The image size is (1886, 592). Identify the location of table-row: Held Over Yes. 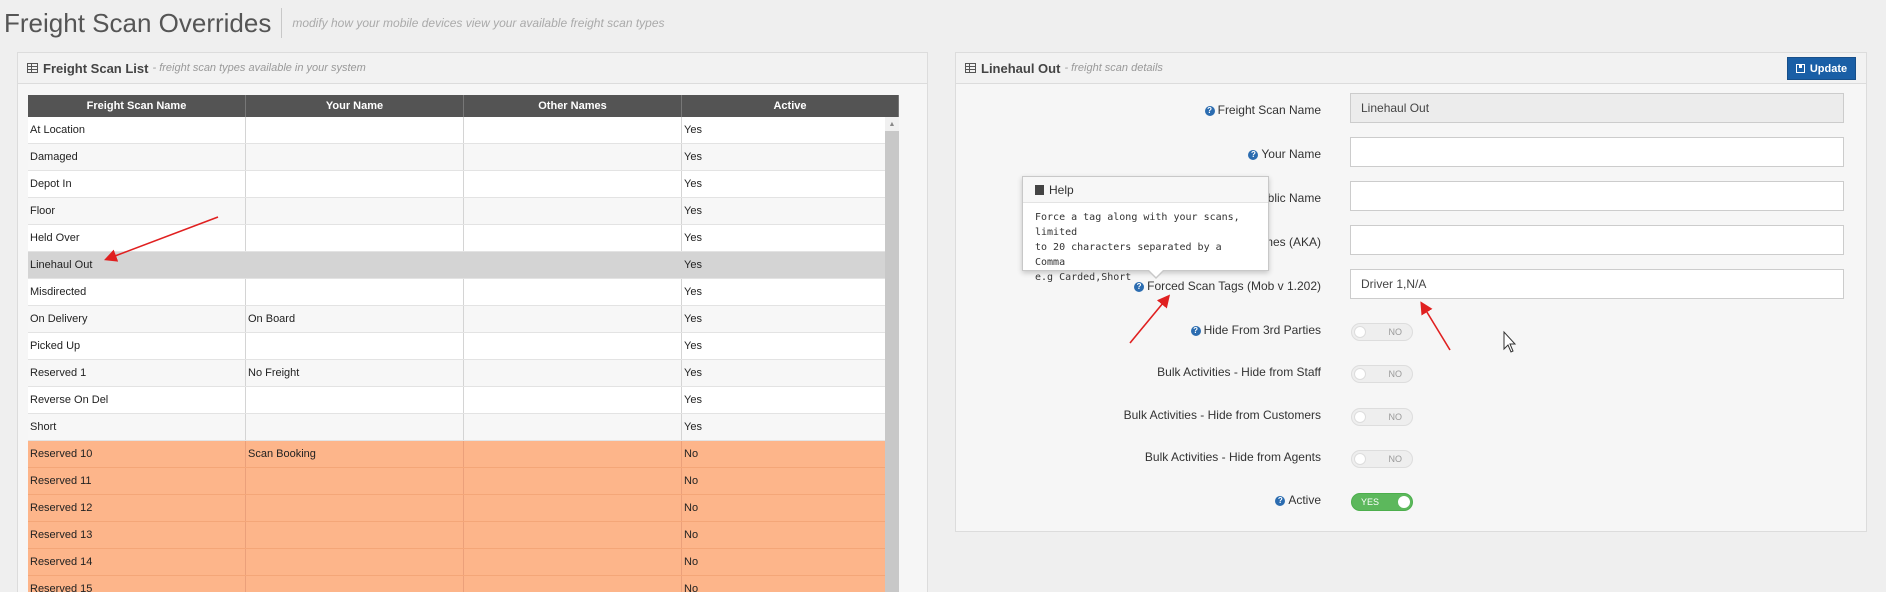
(463, 238).